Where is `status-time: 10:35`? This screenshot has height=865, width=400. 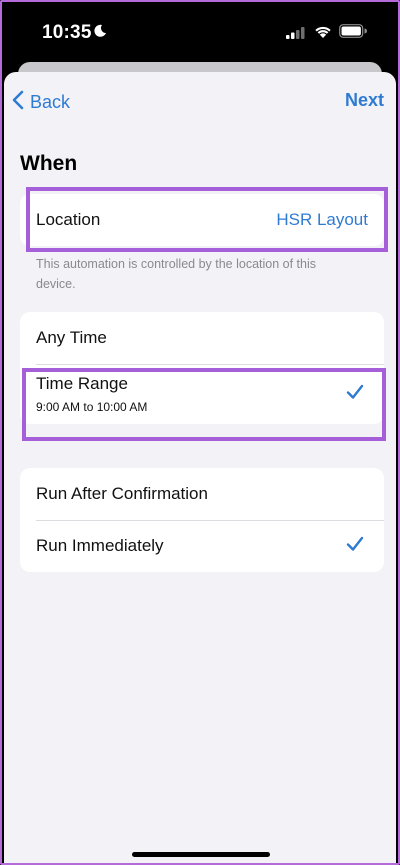 status-time: 10:35 is located at coordinates (67, 32).